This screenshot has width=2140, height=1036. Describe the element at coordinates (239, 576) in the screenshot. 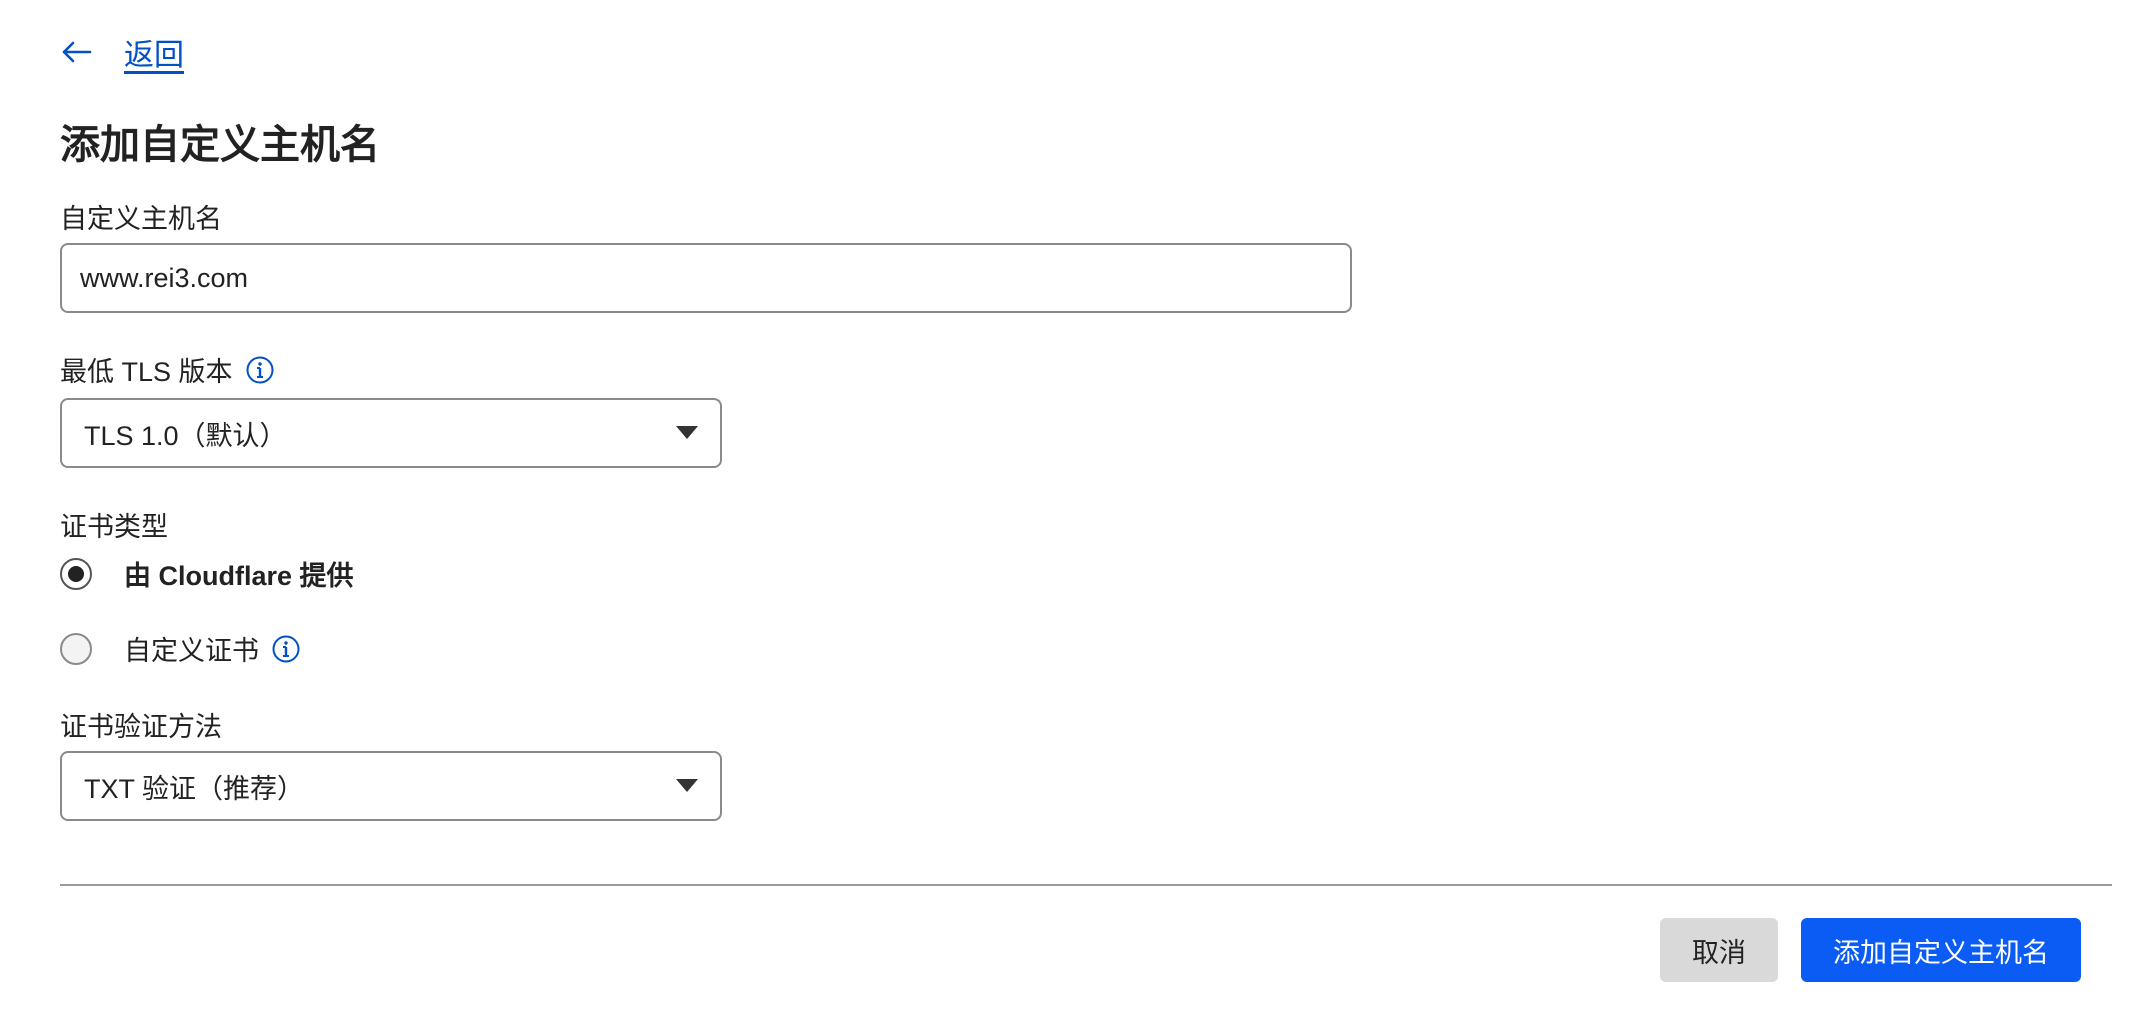

I see `cert-option-label: 由 Cloudflare 提供` at that location.